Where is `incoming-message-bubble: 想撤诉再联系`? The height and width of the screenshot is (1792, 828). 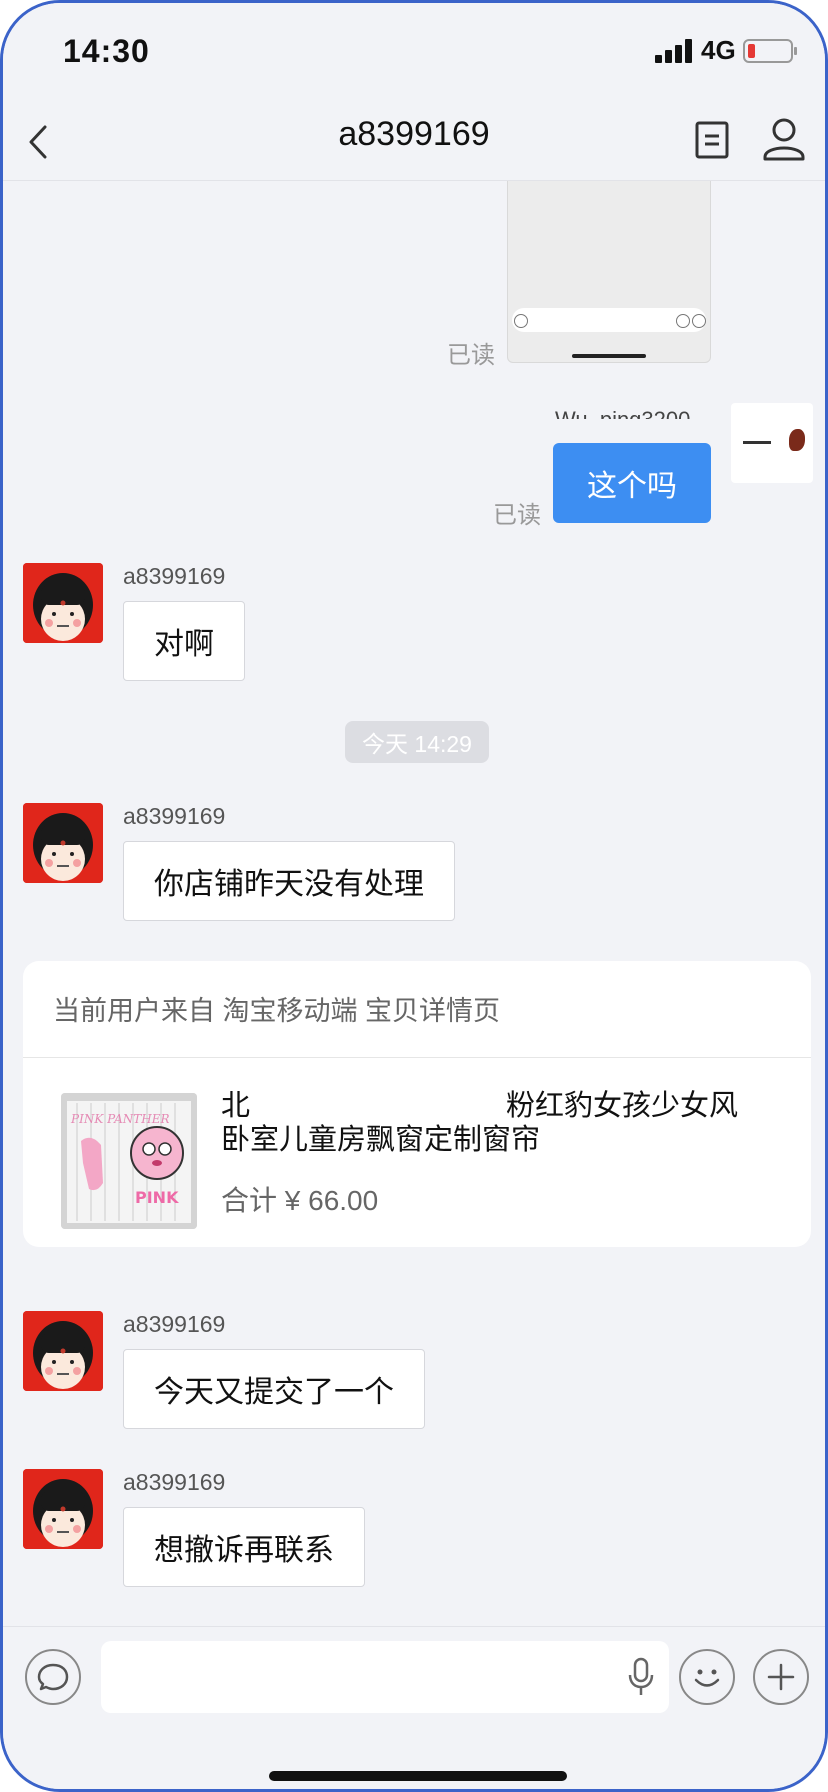
incoming-message-bubble: 想撤诉再联系 is located at coordinates (244, 1547).